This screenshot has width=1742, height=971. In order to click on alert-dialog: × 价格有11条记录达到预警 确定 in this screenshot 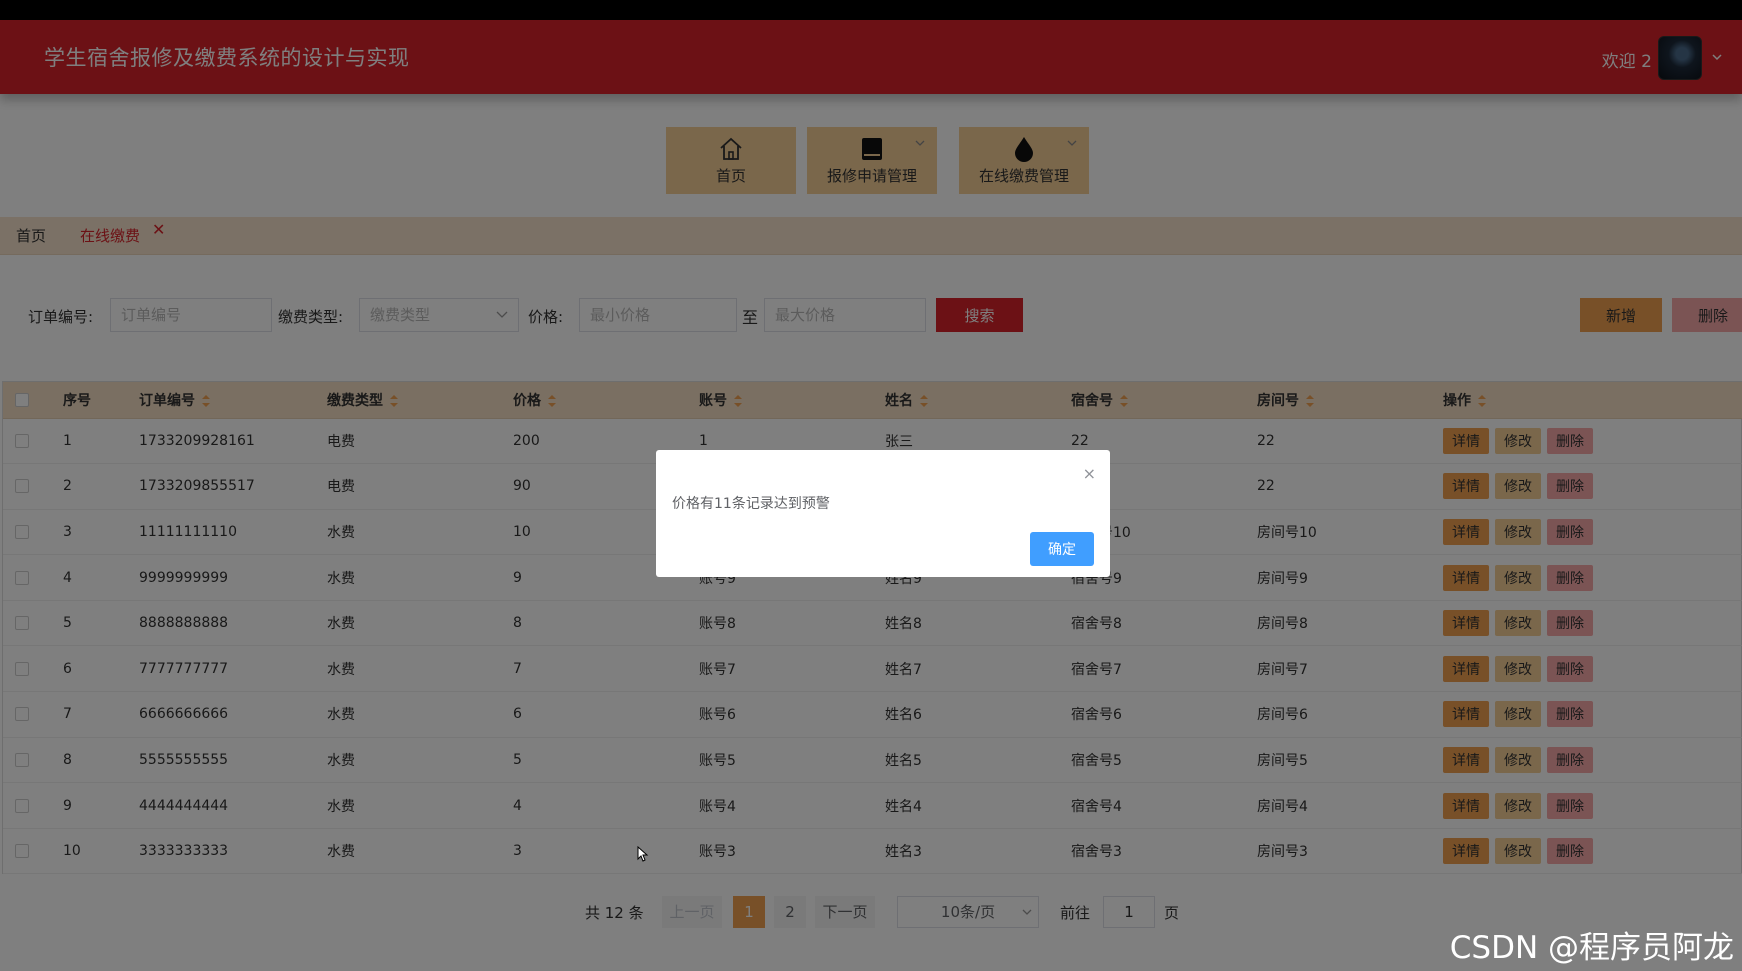, I will do `click(883, 513)`.